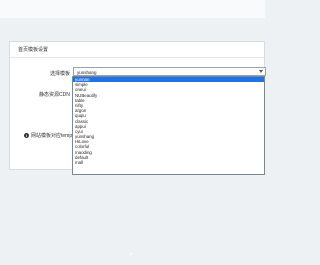 The width and height of the screenshot is (320, 265). Describe the element at coordinates (137, 50) in the screenshot. I see `panel-header: 首页模板设置` at that location.